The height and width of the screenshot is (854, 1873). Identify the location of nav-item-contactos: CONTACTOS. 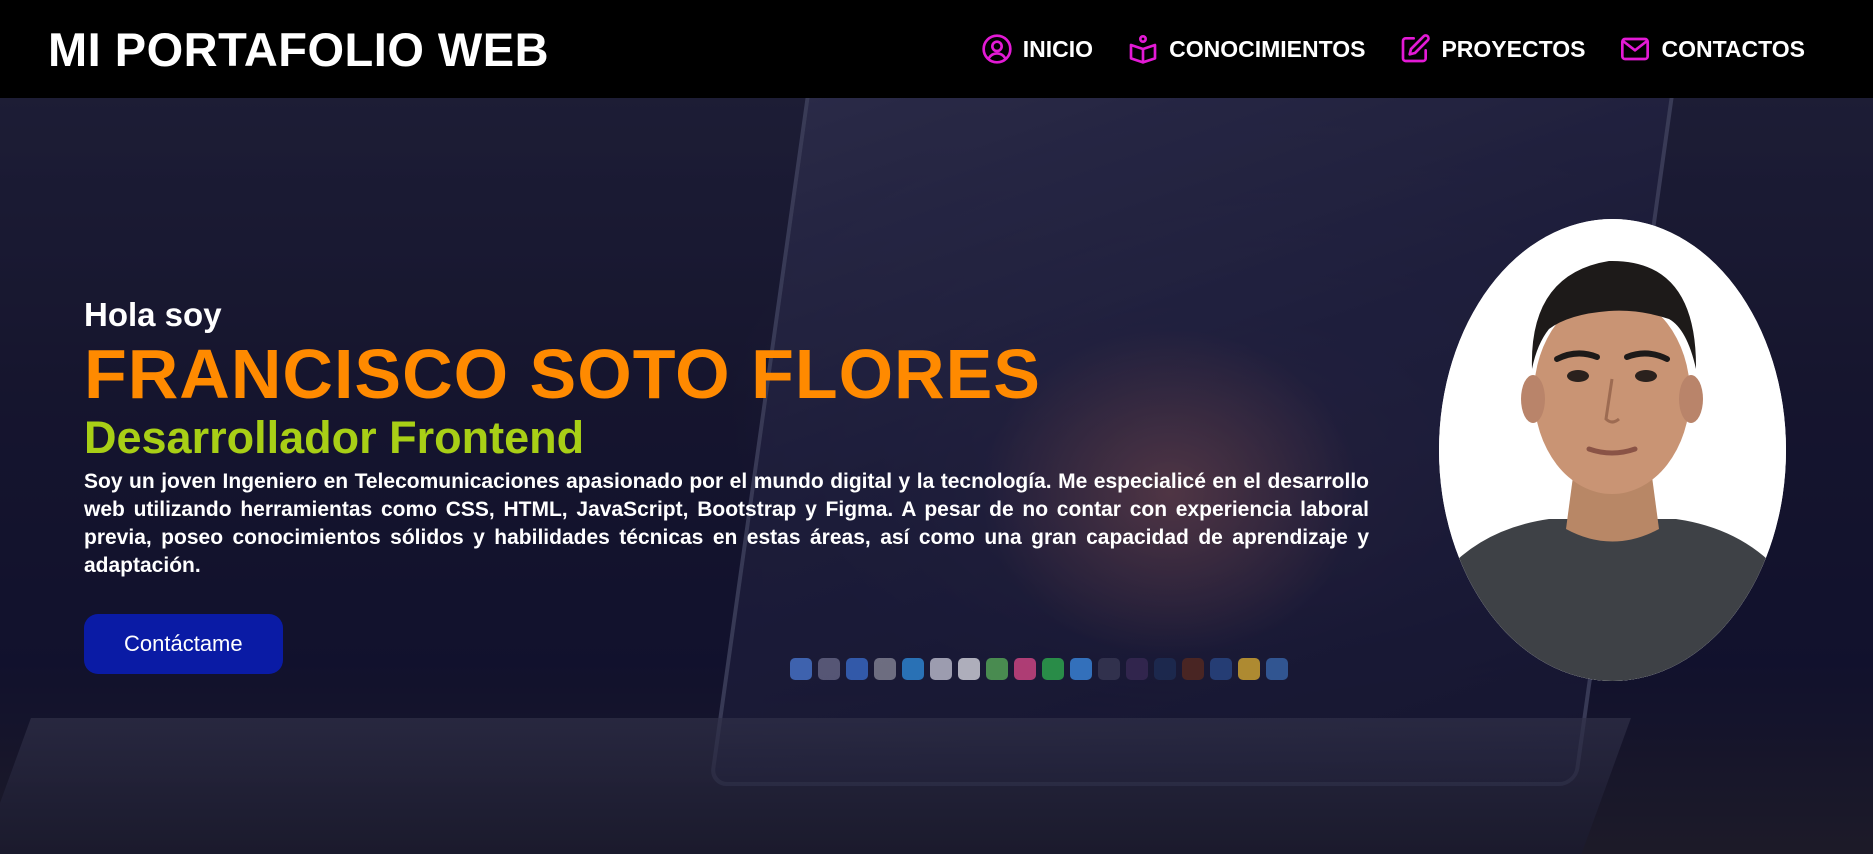
(1712, 49).